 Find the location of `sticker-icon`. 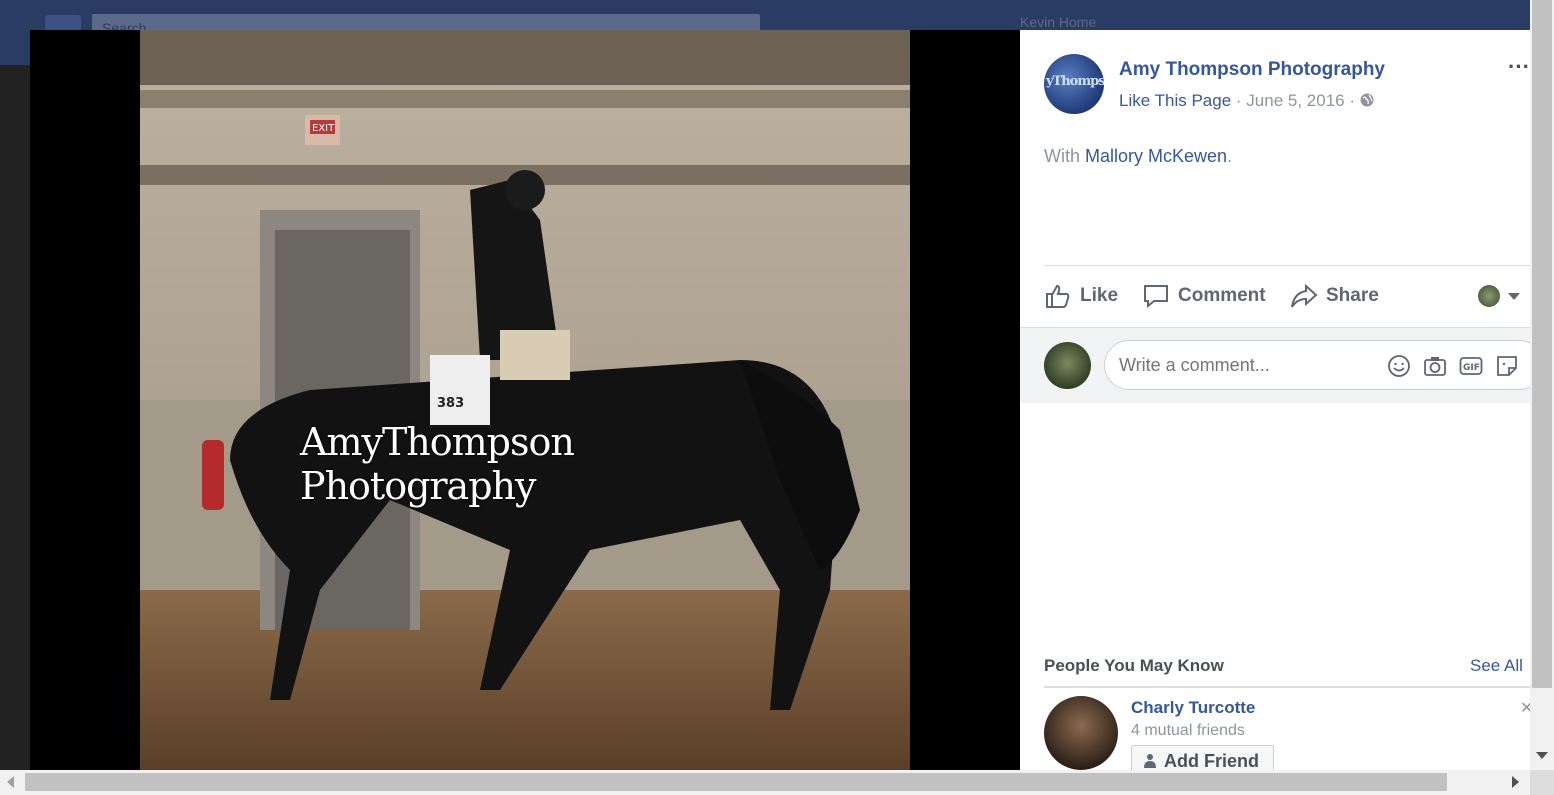

sticker-icon is located at coordinates (1507, 366).